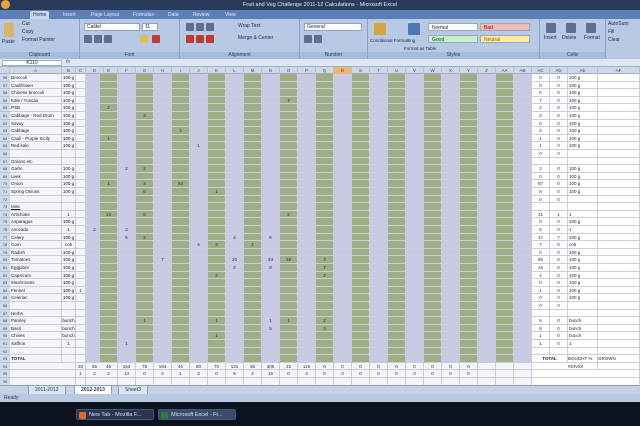  I want to click on insert-button: Insert, so click(550, 38).